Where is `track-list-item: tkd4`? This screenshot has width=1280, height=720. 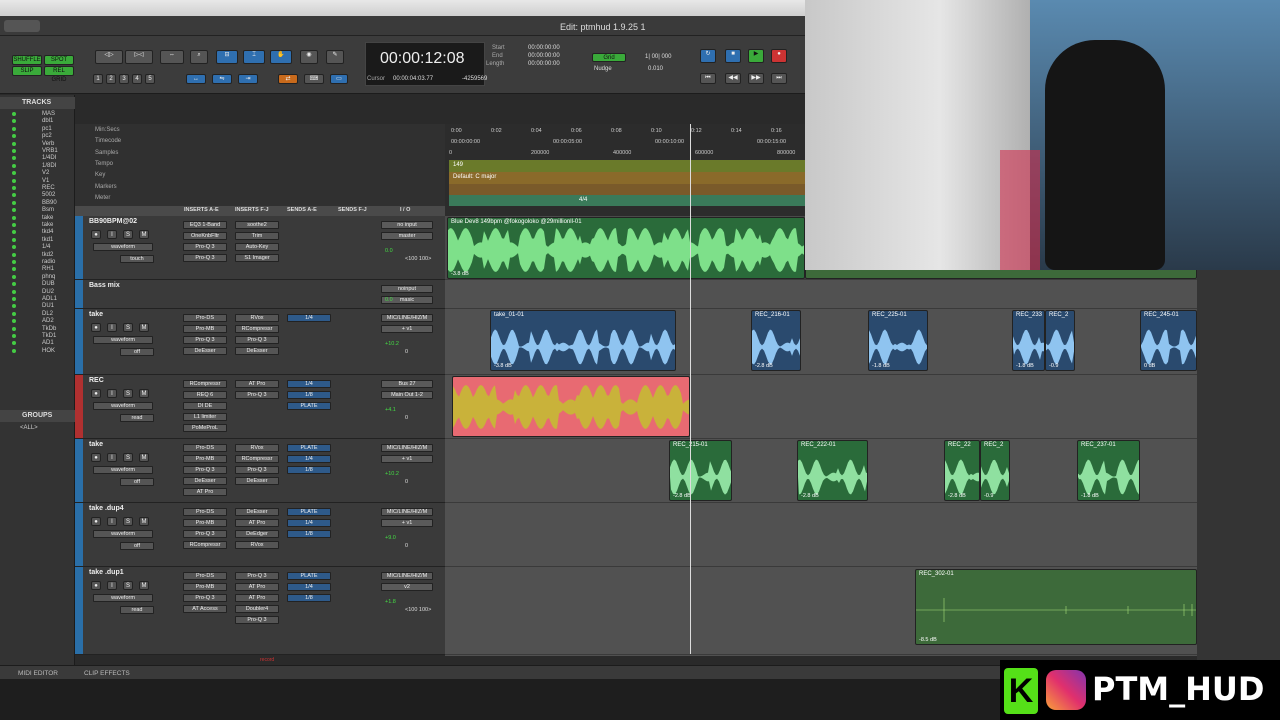 track-list-item: tkd4 is located at coordinates (47, 232).